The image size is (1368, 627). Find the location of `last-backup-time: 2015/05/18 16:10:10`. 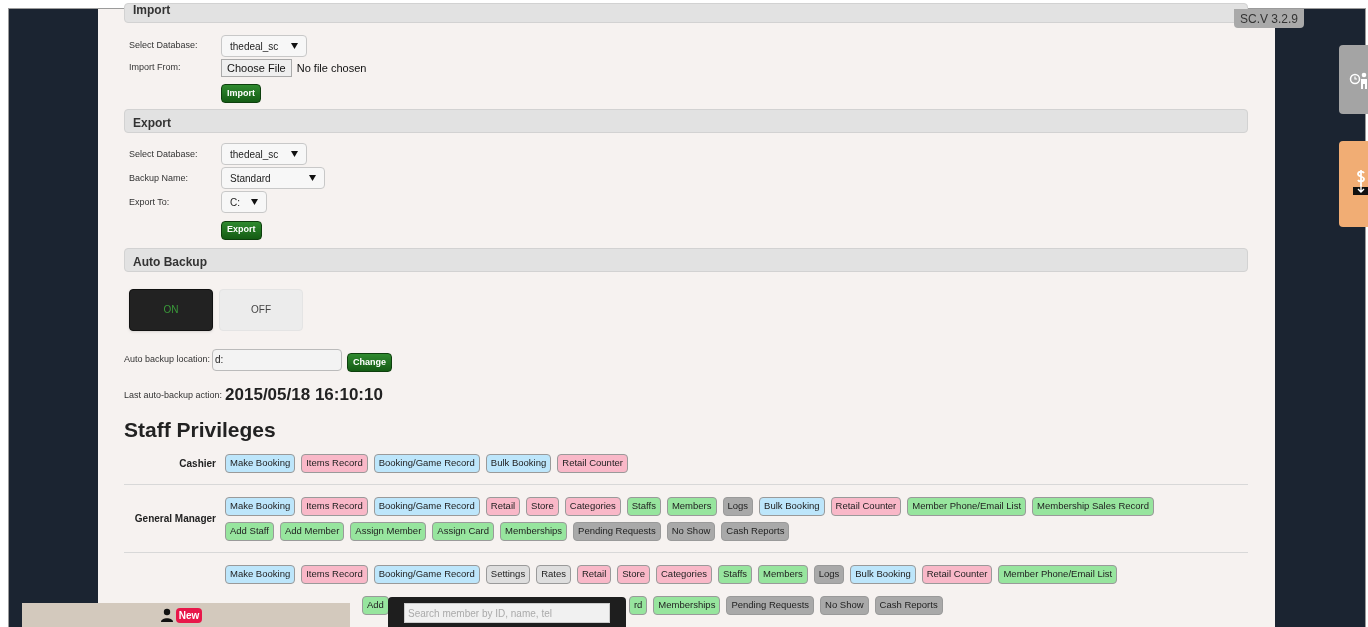

last-backup-time: 2015/05/18 16:10:10 is located at coordinates (304, 394).